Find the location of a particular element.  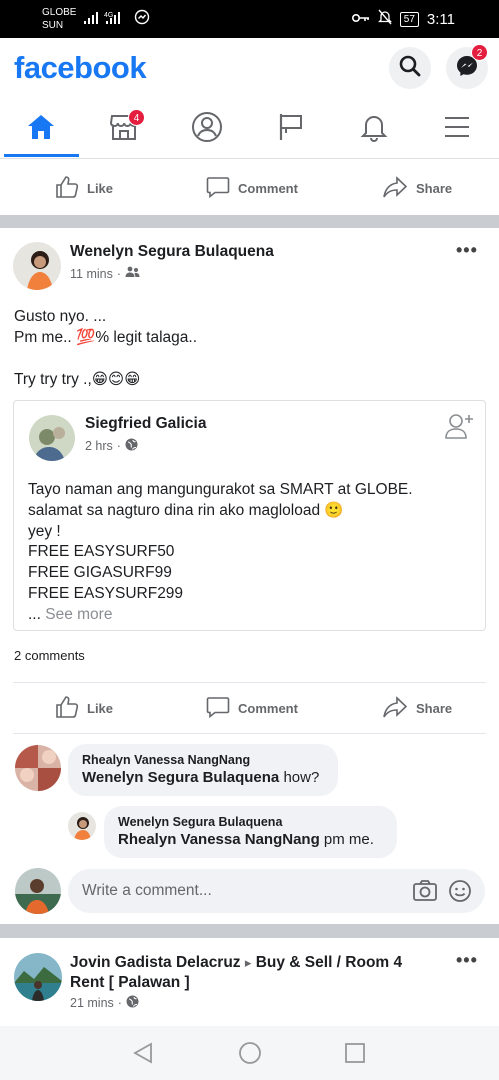

next-post-author: Jovin Gadista Delacruz is located at coordinates (155, 962).